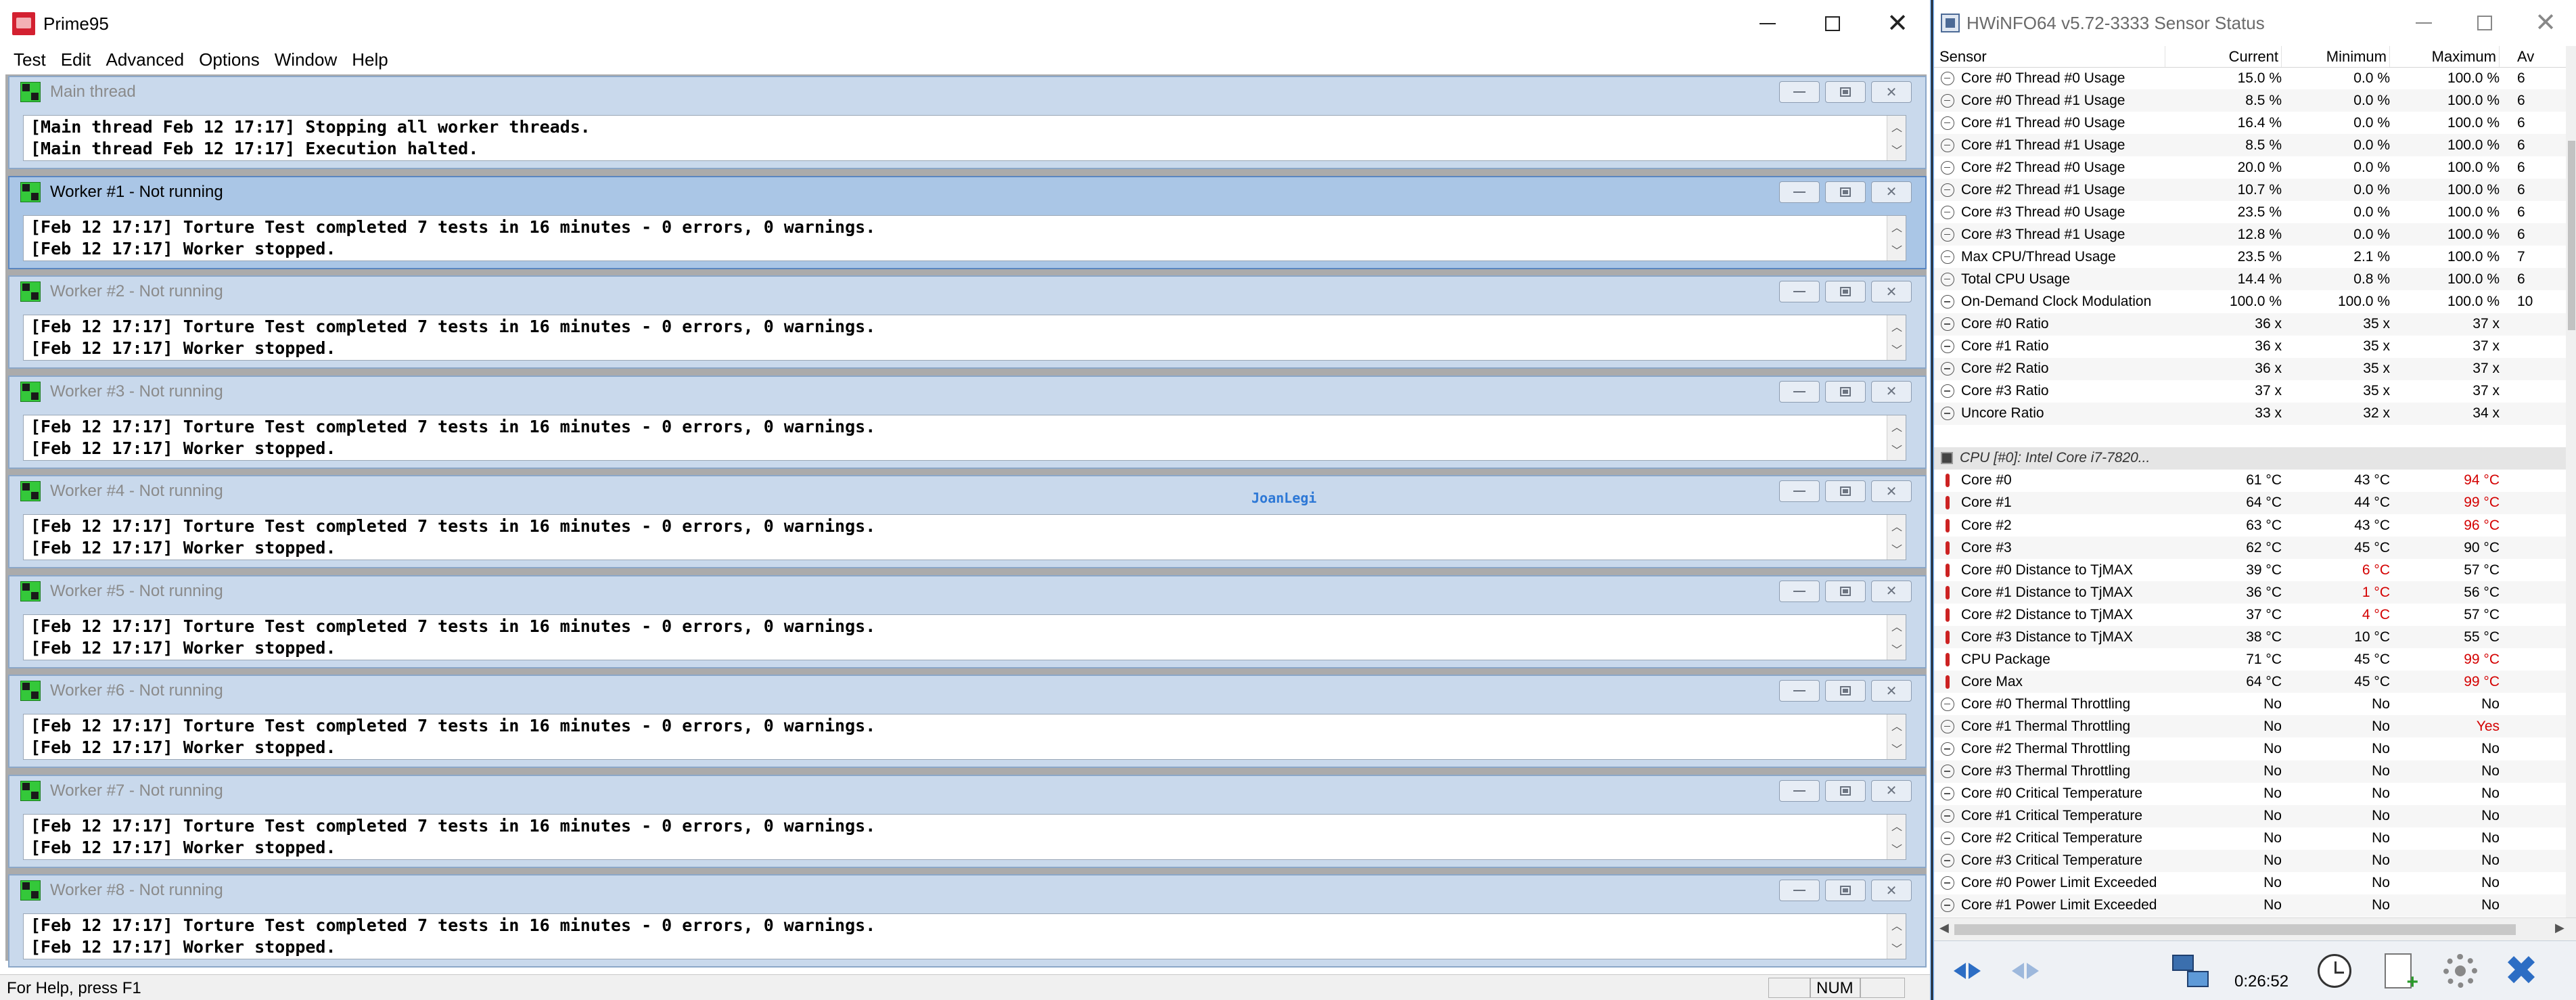  Describe the element at coordinates (967, 791) in the screenshot. I see `worker-title-bar: Worker #7 - Not running ✕` at that location.